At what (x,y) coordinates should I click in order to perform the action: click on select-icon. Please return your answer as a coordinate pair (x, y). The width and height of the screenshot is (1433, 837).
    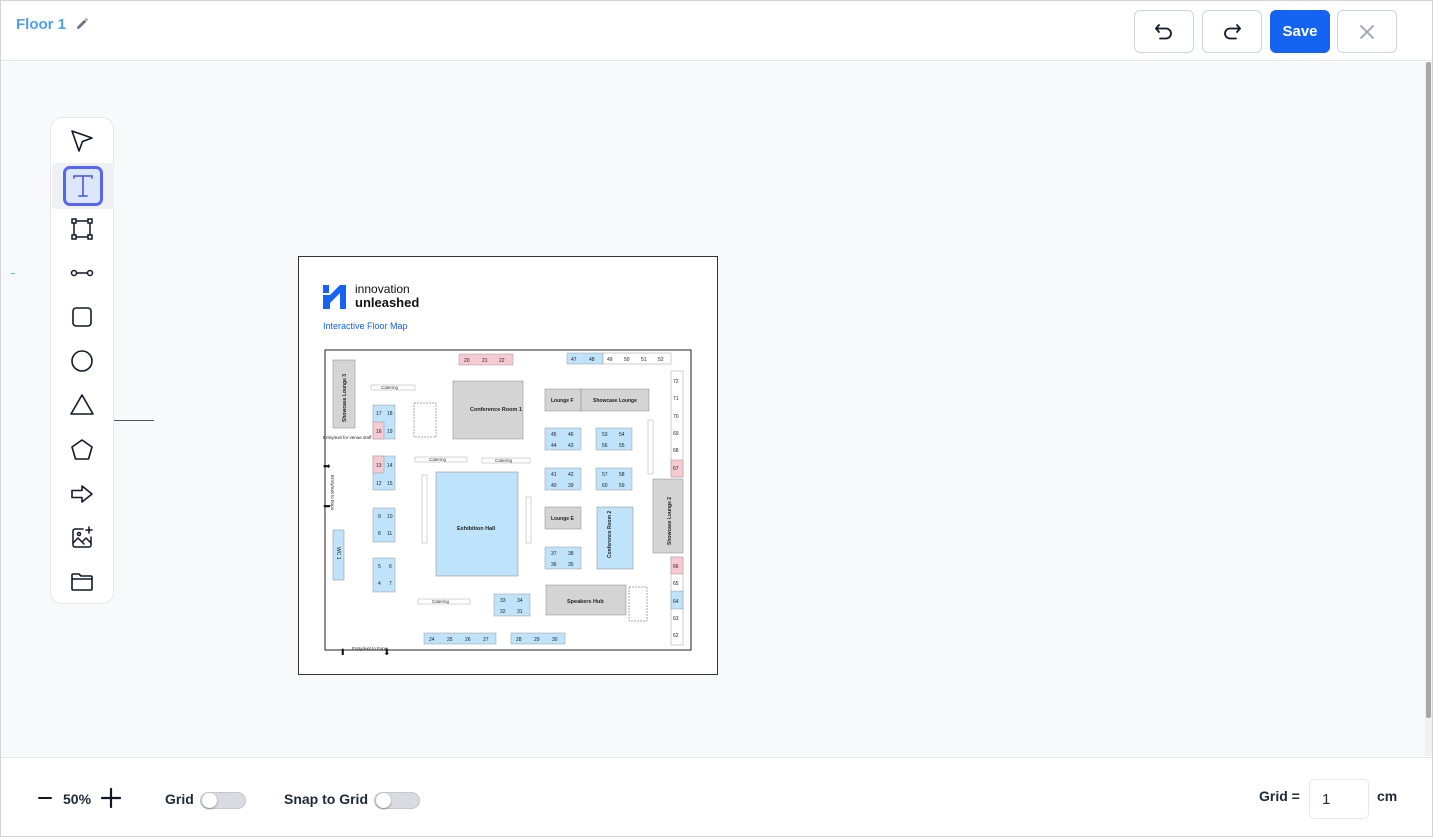
    Looking at the image, I should click on (82, 141).